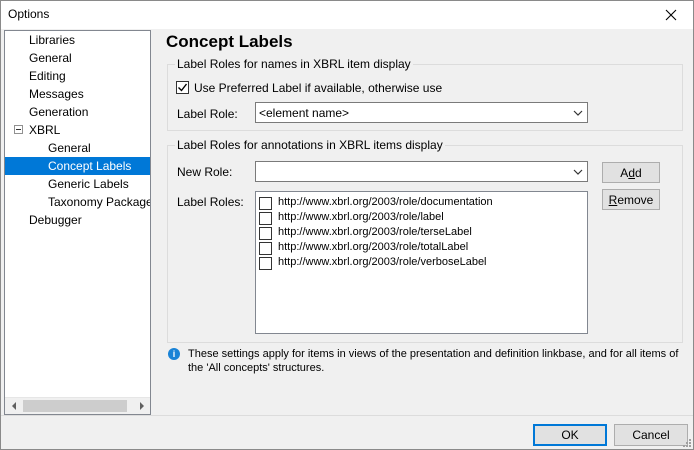 The image size is (694, 450). Describe the element at coordinates (89, 40) in the screenshot. I see `tree-item-libraries: Libraries` at that location.